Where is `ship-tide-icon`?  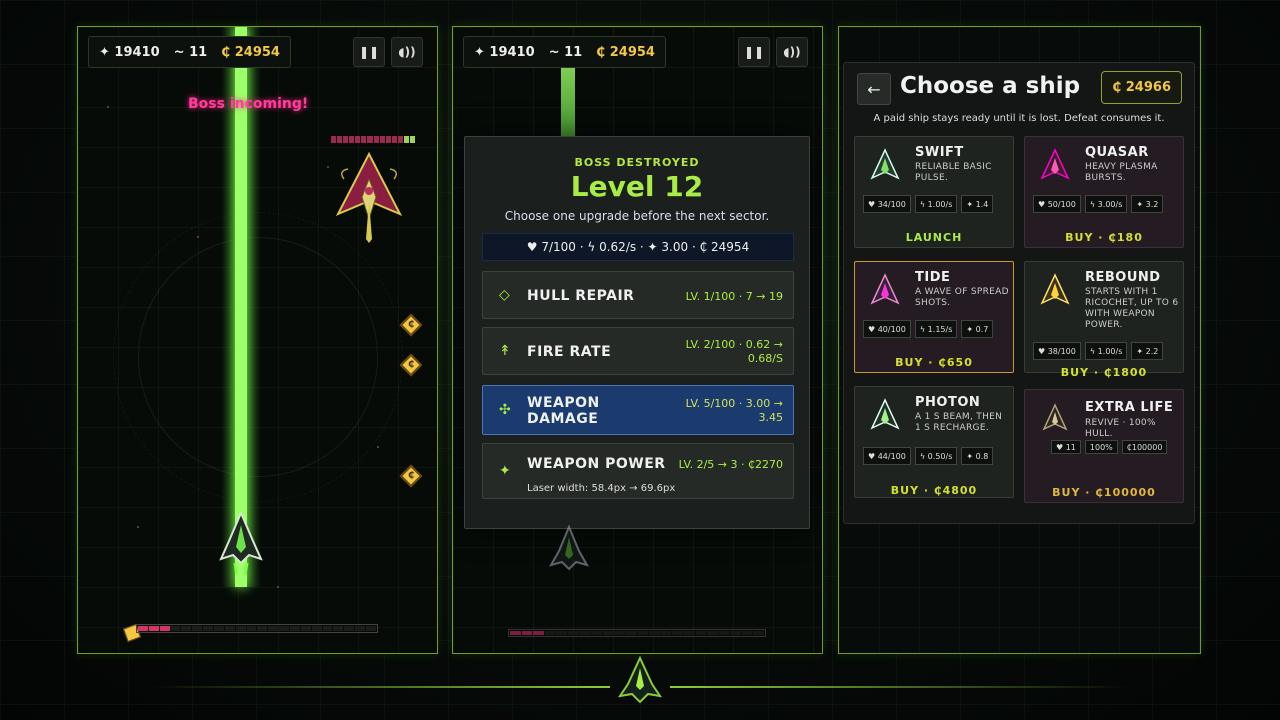 ship-tide-icon is located at coordinates (885, 292).